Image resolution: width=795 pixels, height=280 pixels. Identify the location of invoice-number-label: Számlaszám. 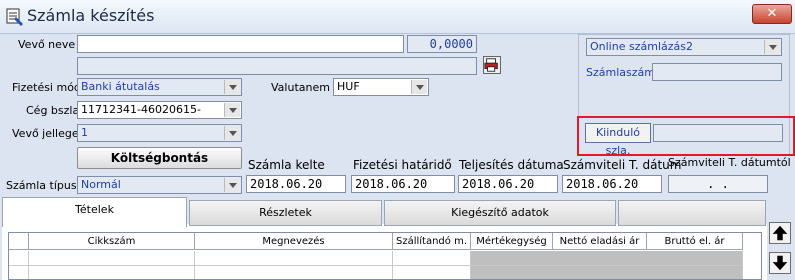
(620, 72).